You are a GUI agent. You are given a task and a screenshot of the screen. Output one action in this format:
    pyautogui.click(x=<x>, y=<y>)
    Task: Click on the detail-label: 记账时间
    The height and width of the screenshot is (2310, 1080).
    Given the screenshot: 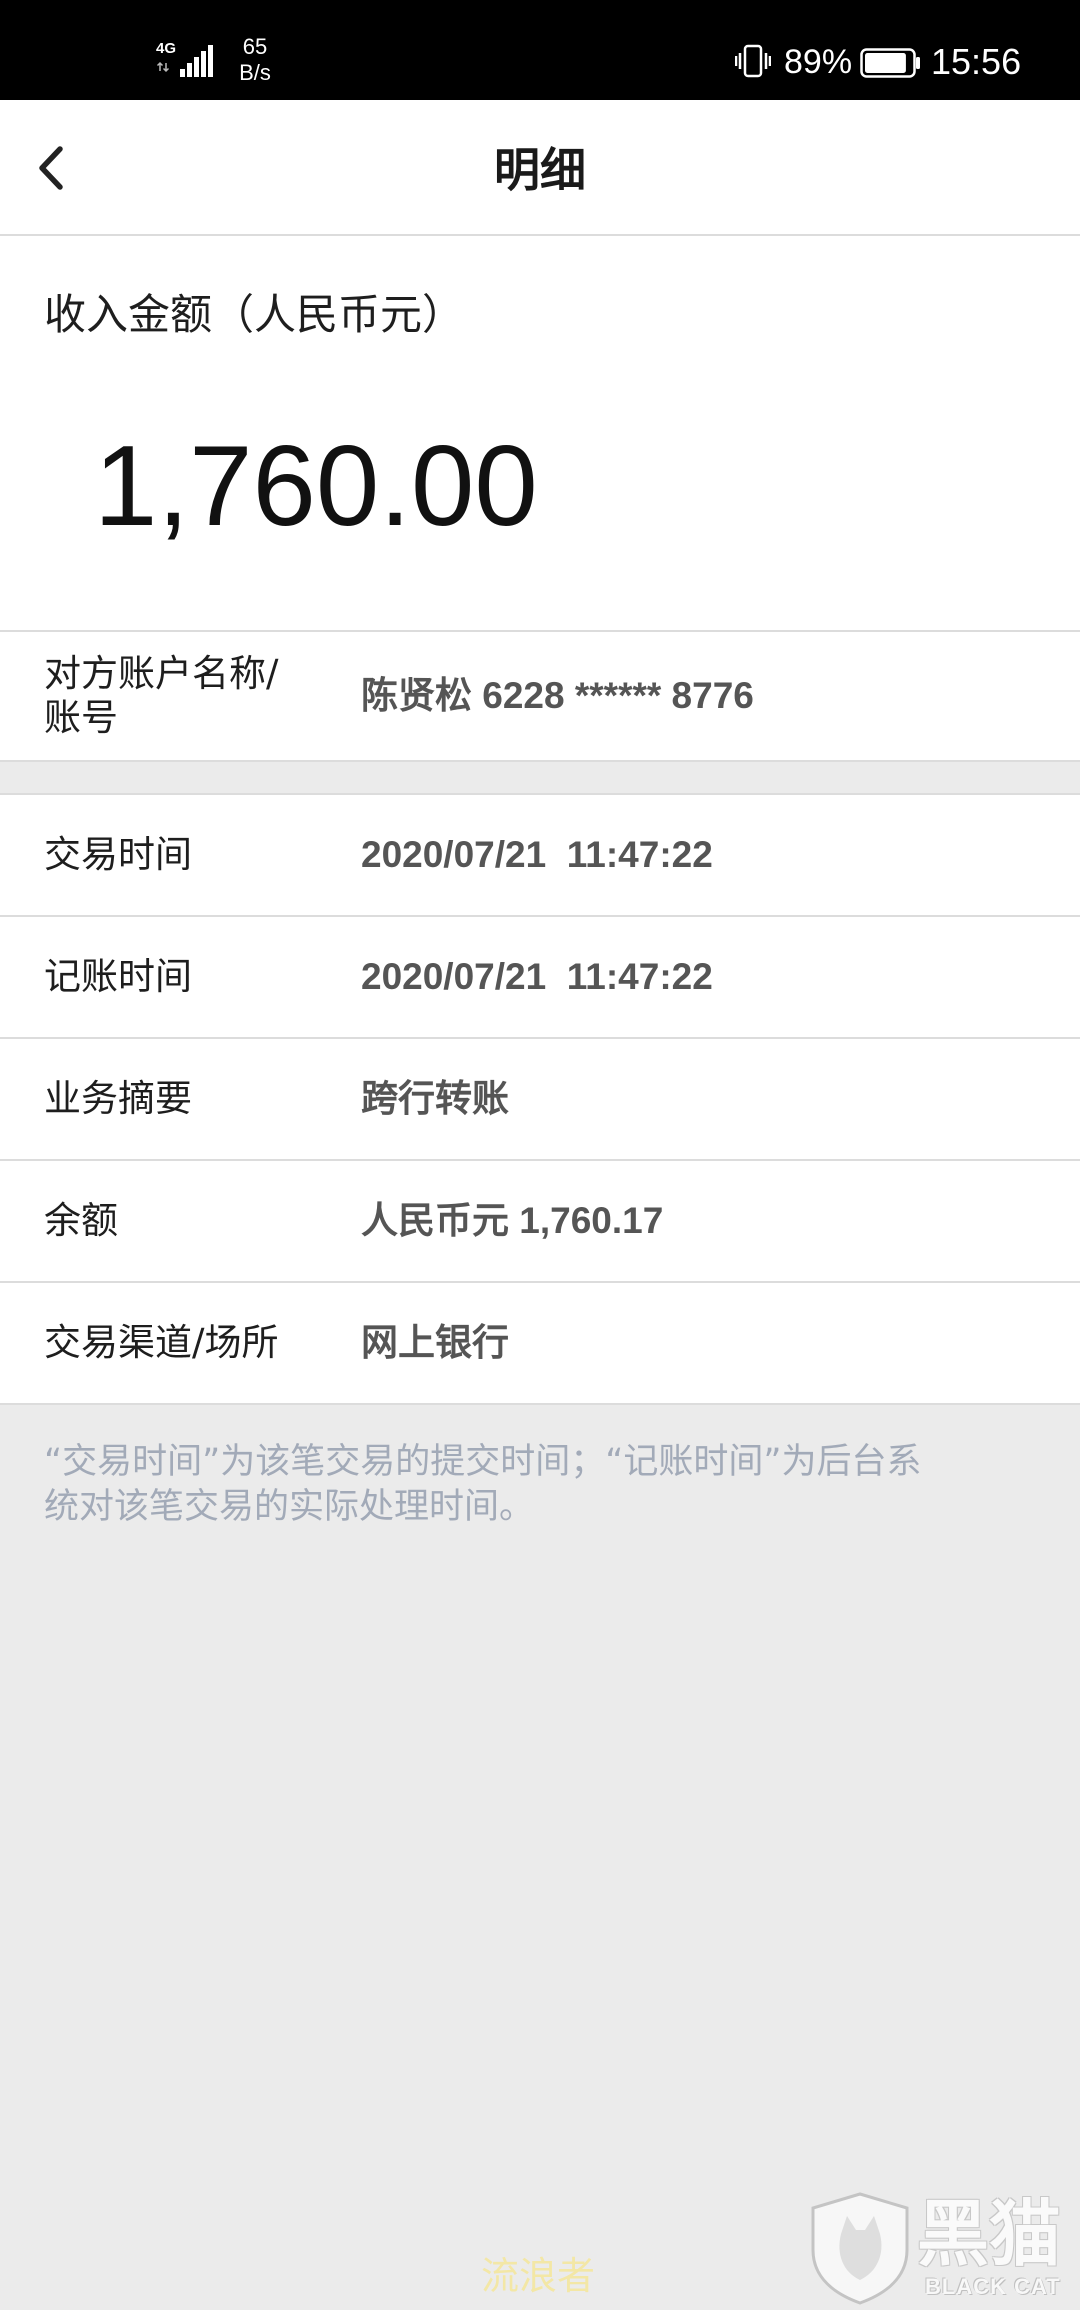 What is the action you would take?
    pyautogui.click(x=118, y=976)
    